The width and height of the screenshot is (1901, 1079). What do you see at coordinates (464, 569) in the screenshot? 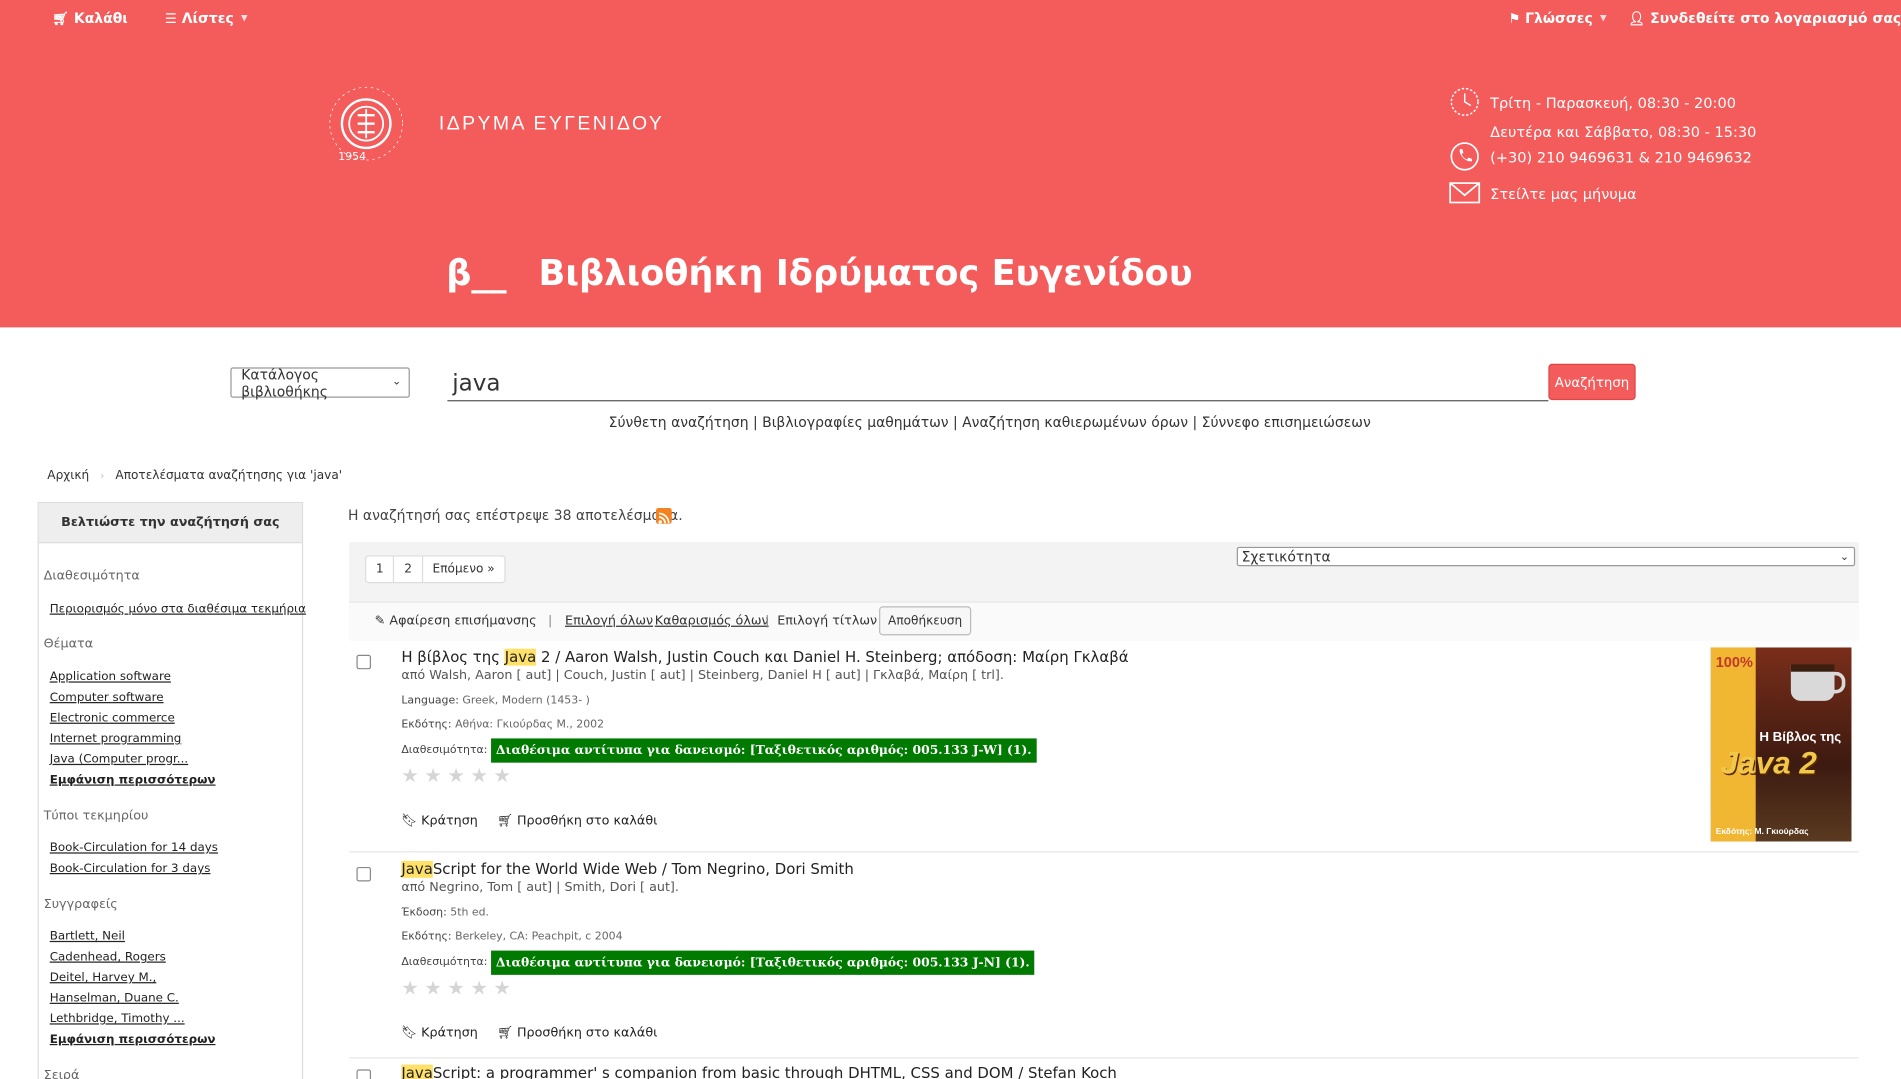
I see `next-page: Επόμενο »` at bounding box center [464, 569].